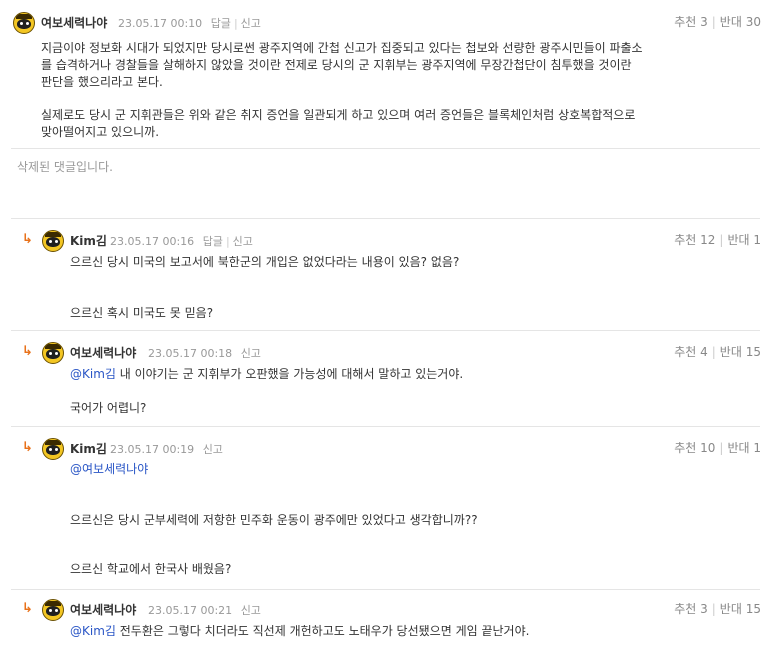 The image size is (771, 658). Describe the element at coordinates (717, 609) in the screenshot. I see `vote-counts: 추천 3 | 반대 15` at that location.